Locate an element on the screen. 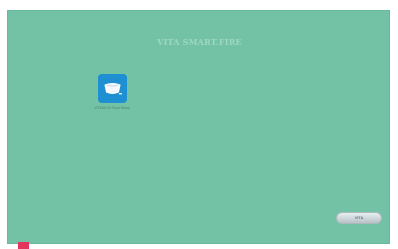  app-label: VITADECK Boot Setup is located at coordinates (112, 108).